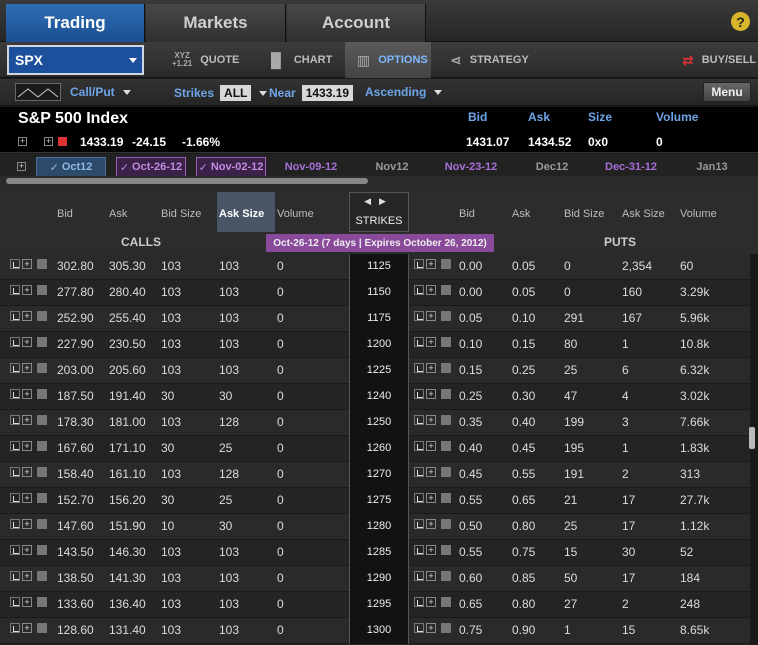 Image resolution: width=758 pixels, height=645 pixels. Describe the element at coordinates (523, 552) in the screenshot. I see `put-ask-cell: 0.75` at that location.